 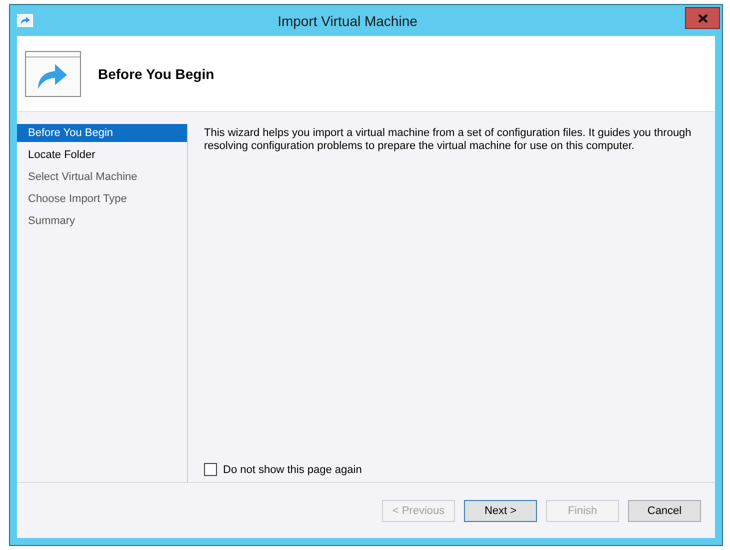 I want to click on wizard-button: Cancel, so click(x=664, y=511).